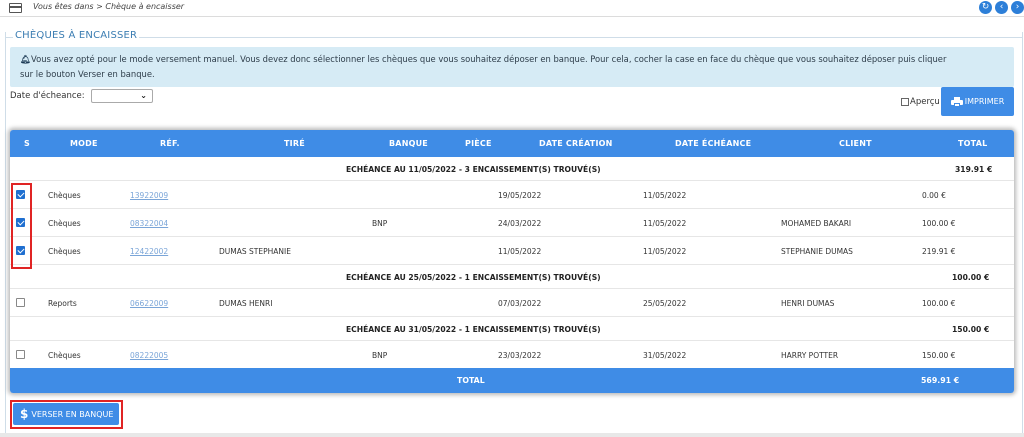 The image size is (1024, 437). What do you see at coordinates (855, 143) in the screenshot?
I see `header-client: CLIENT` at bounding box center [855, 143].